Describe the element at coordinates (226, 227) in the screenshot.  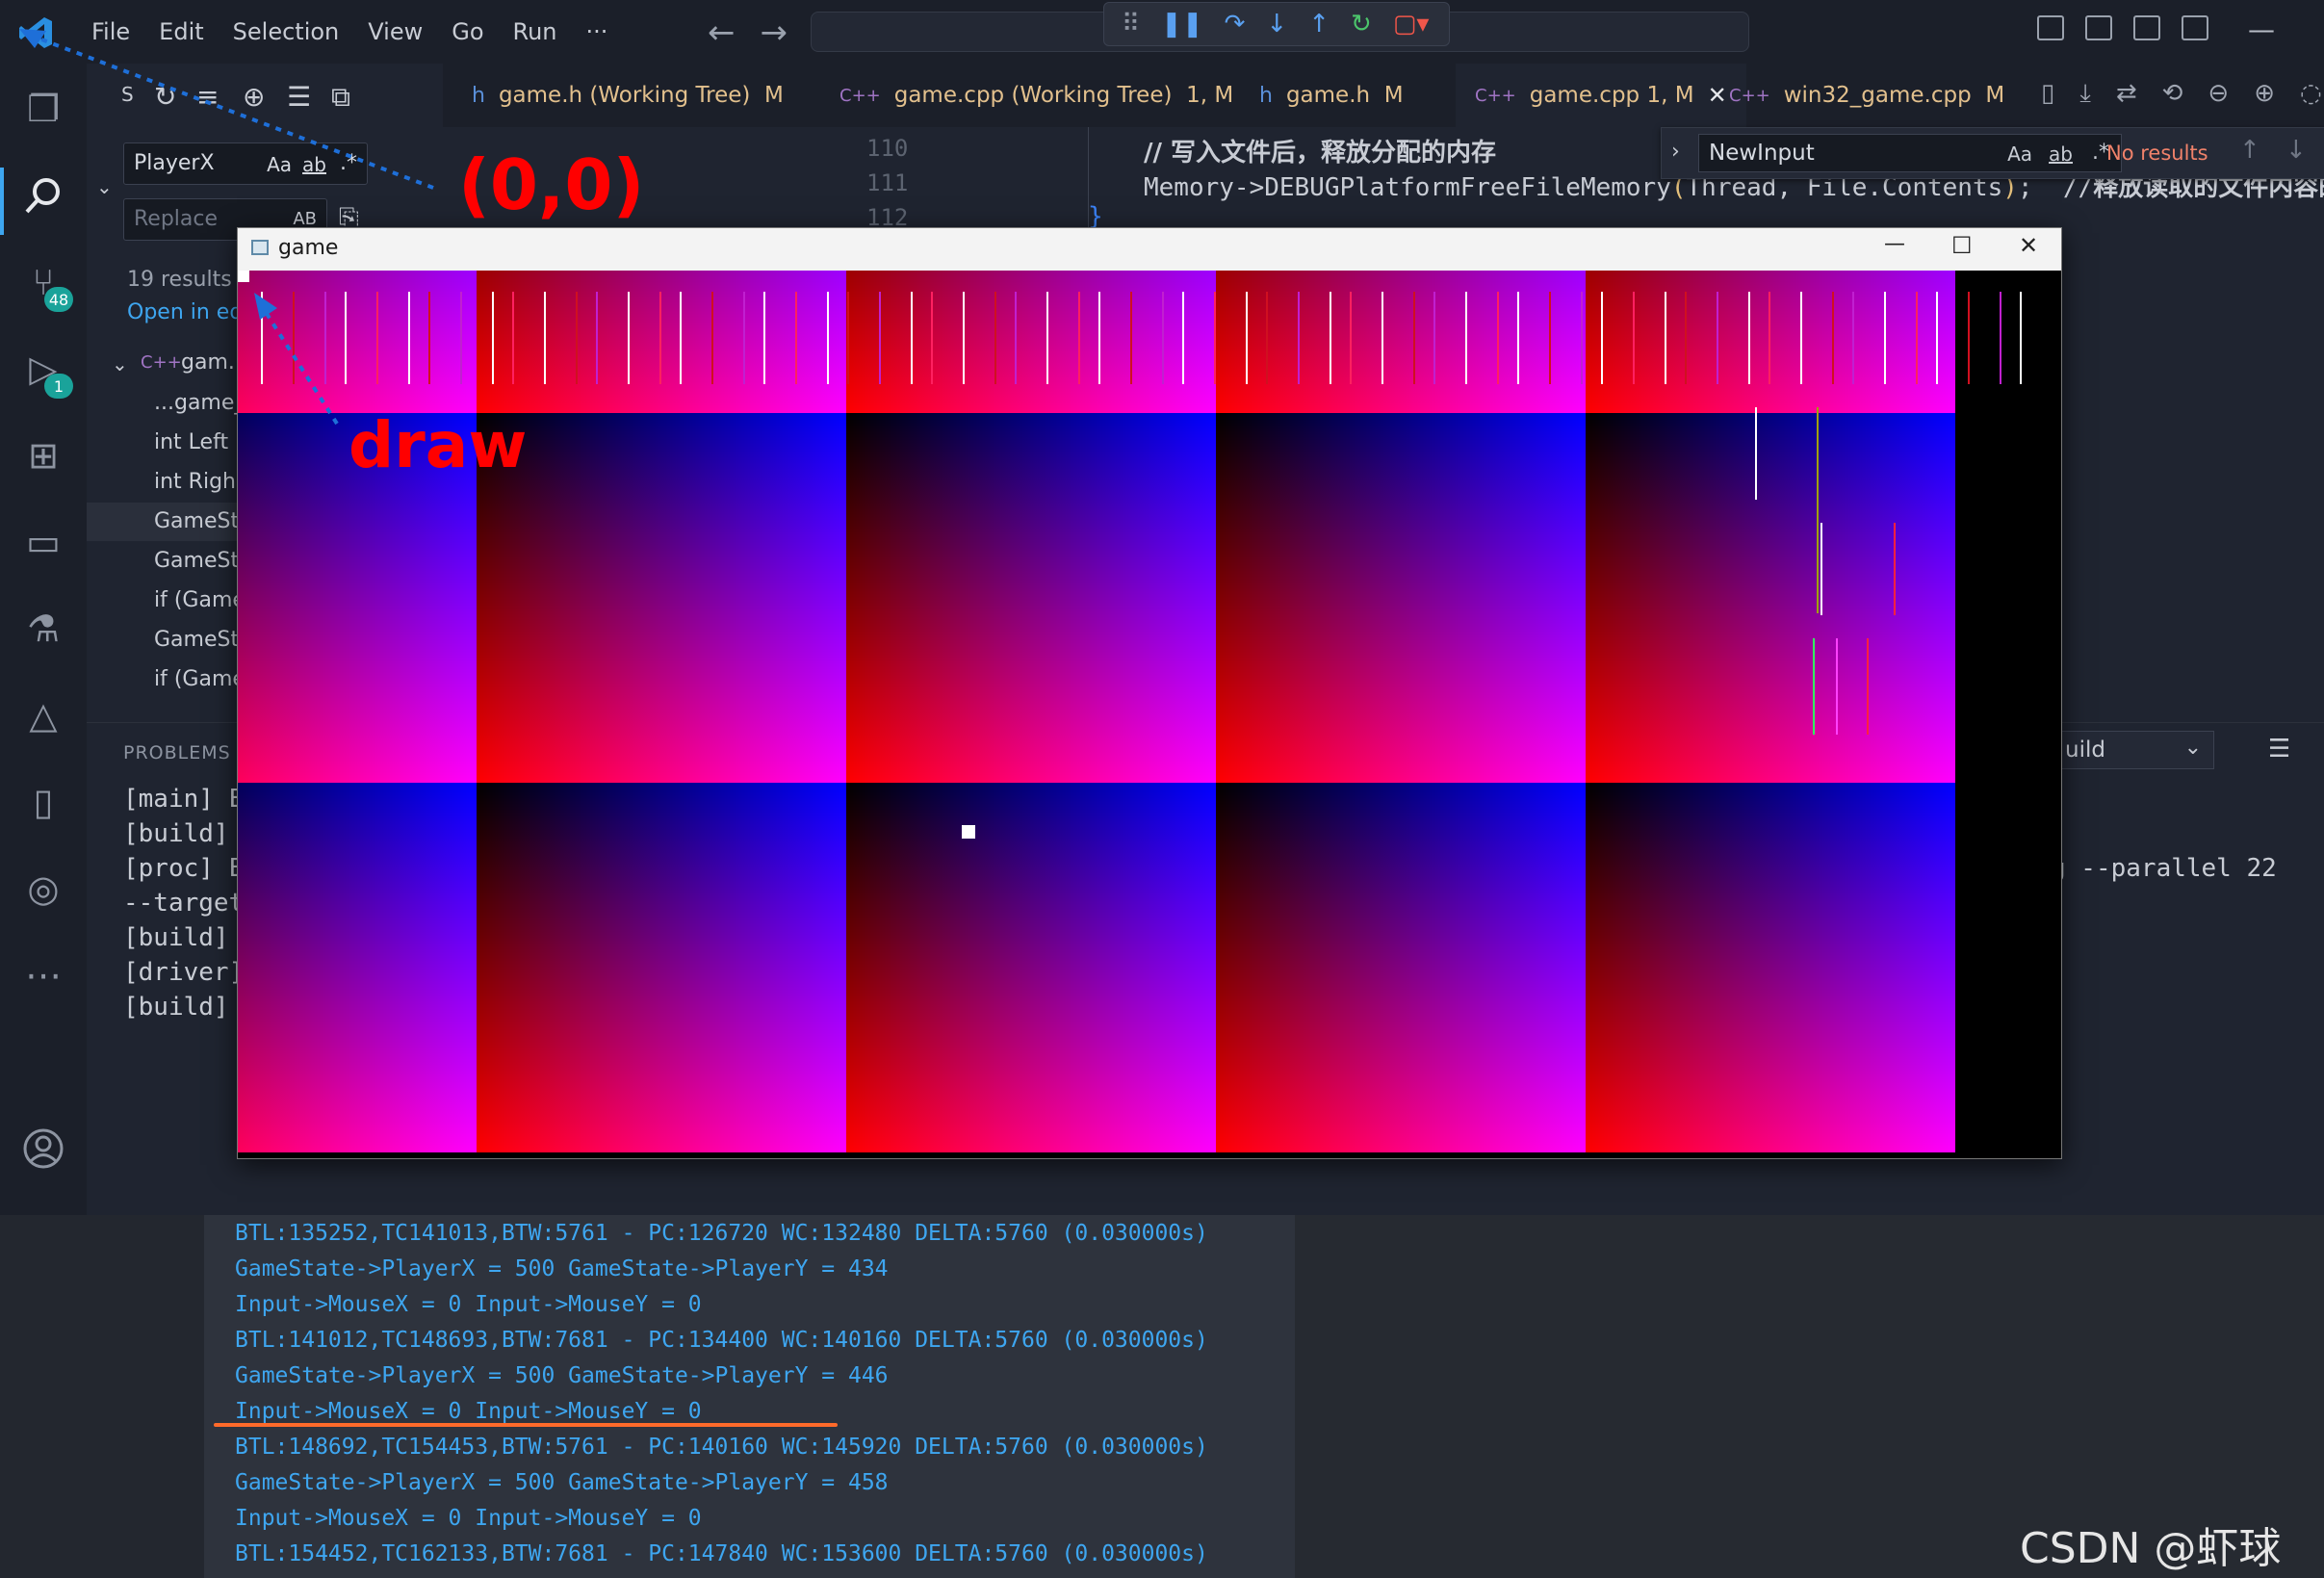
I see `annotation-arrows` at that location.